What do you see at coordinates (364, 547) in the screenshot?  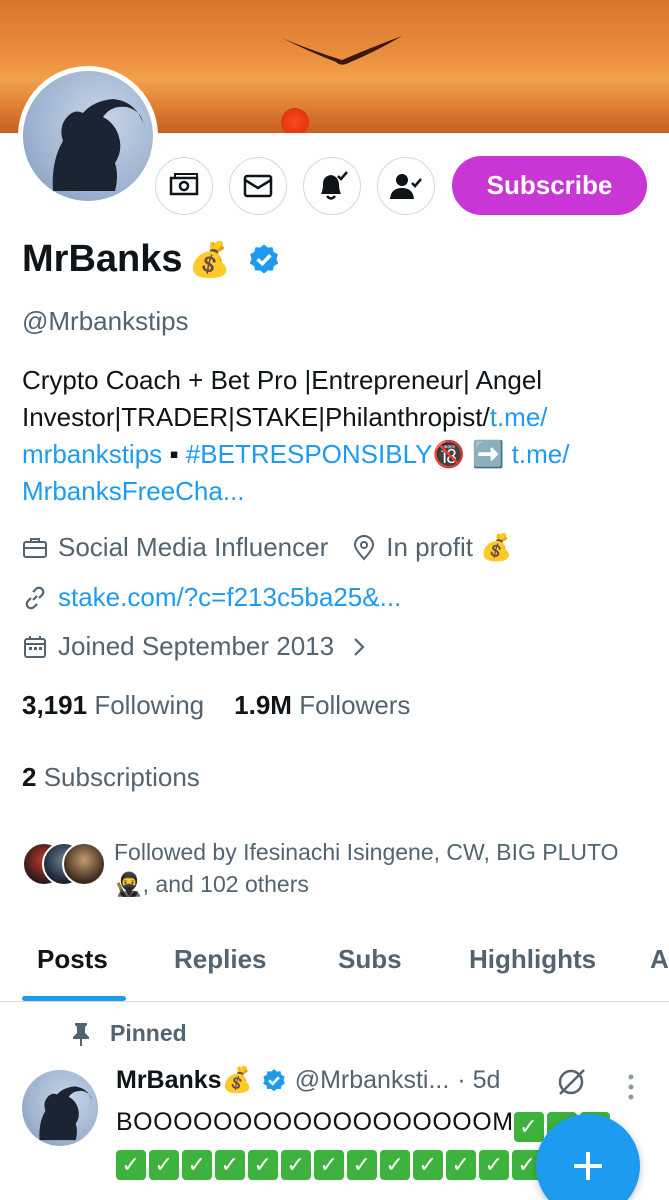 I see `location-icon` at bounding box center [364, 547].